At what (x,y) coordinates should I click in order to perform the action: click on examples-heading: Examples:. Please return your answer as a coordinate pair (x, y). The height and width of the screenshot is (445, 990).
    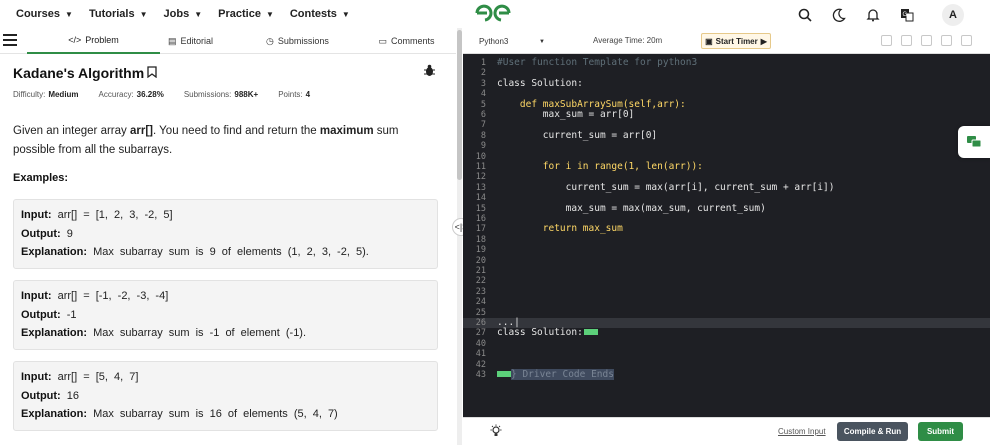
    Looking at the image, I should click on (41, 178).